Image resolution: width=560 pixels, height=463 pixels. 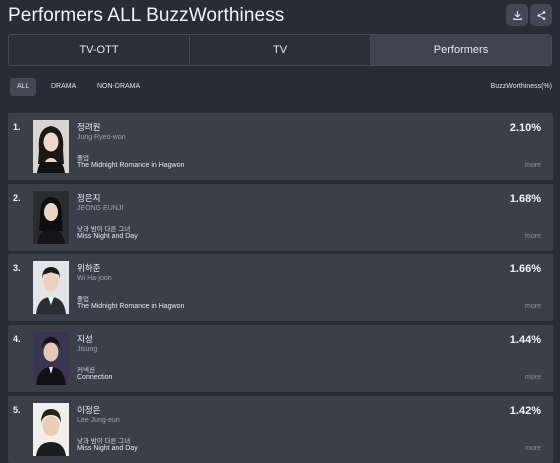 I want to click on metric-label: BuzzWorthiness(%), so click(x=521, y=86).